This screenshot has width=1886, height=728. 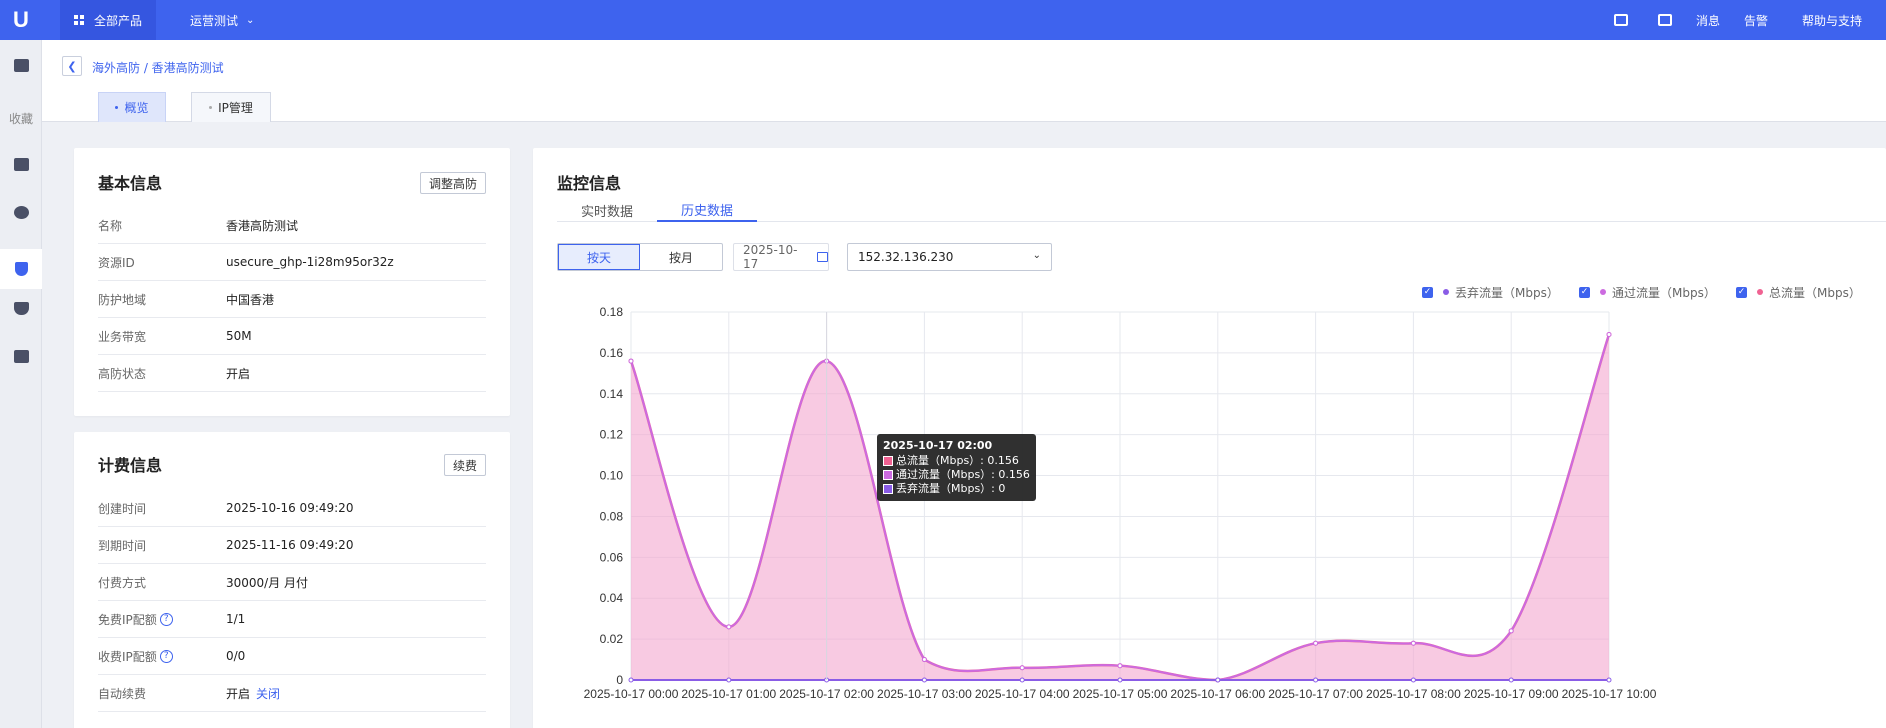 What do you see at coordinates (599, 257) in the screenshot?
I see `by-day-button: 按天` at bounding box center [599, 257].